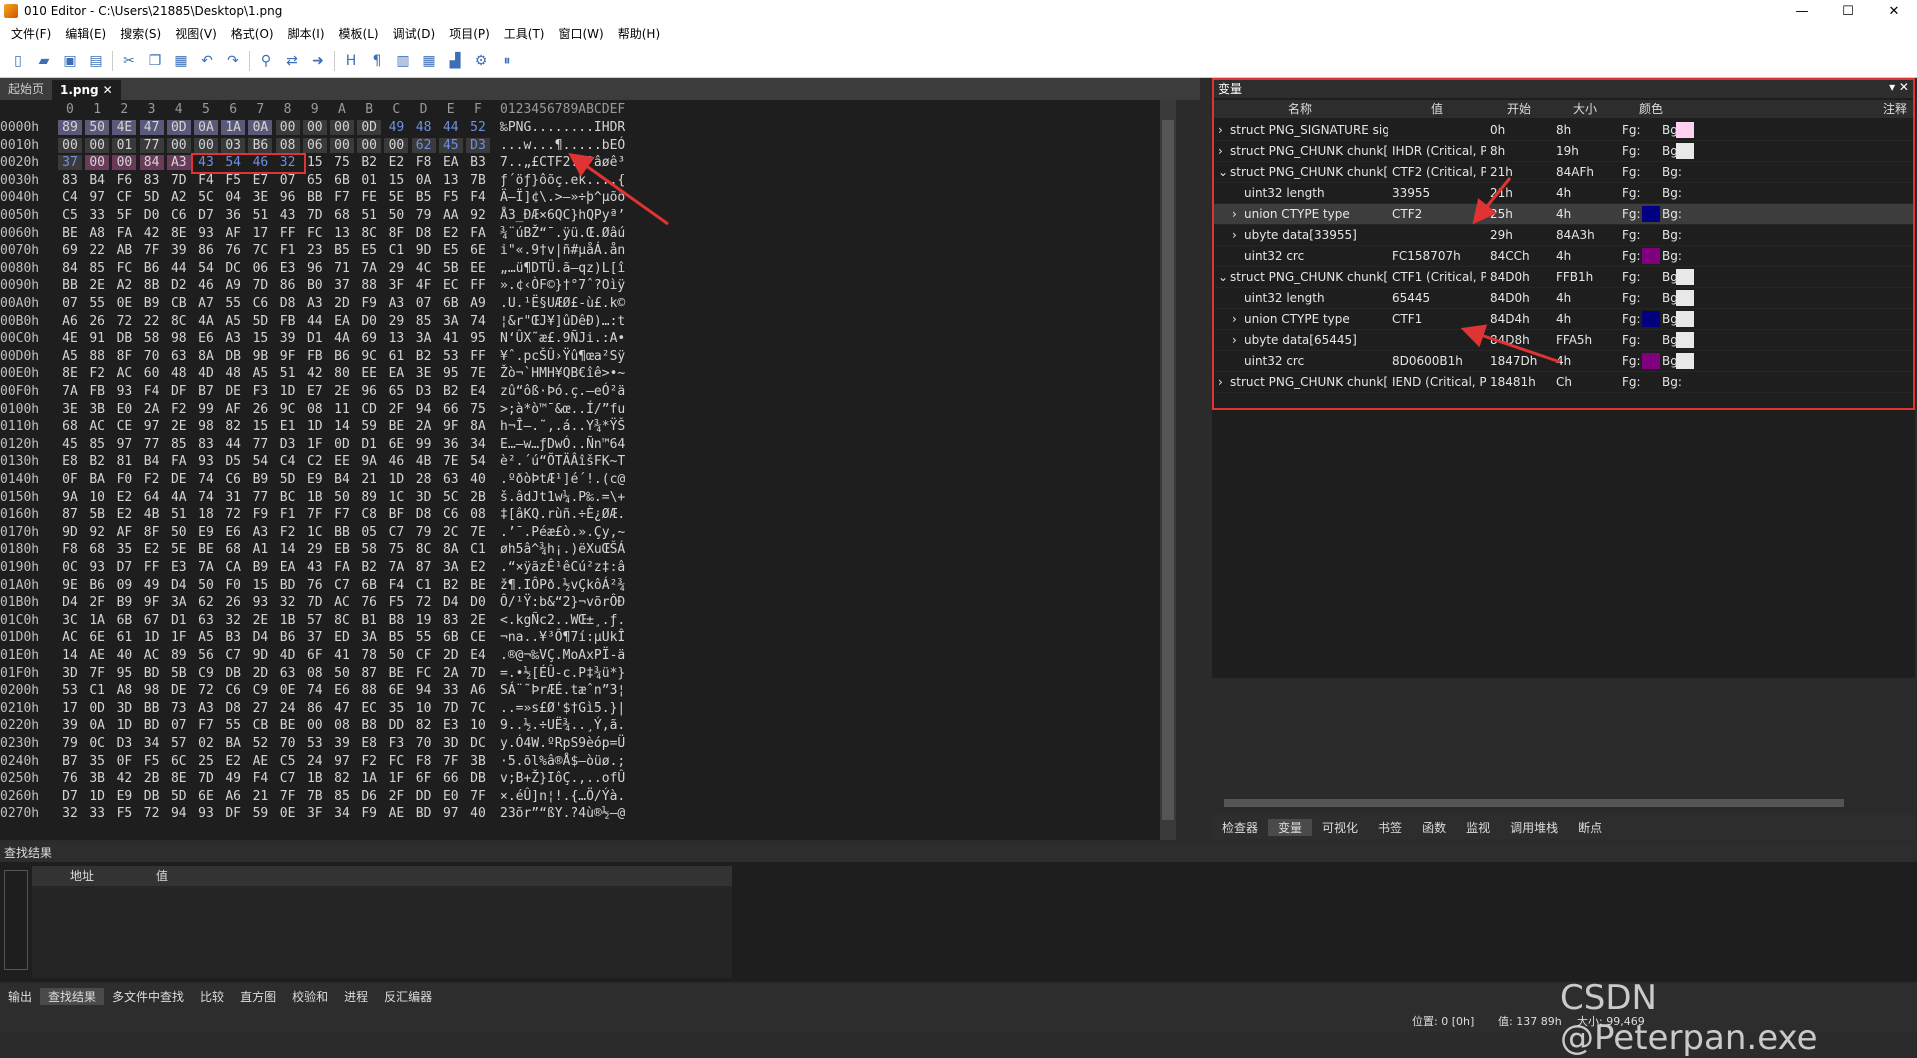  What do you see at coordinates (396, 162) in the screenshot?
I see `hex-byte: E2` at bounding box center [396, 162].